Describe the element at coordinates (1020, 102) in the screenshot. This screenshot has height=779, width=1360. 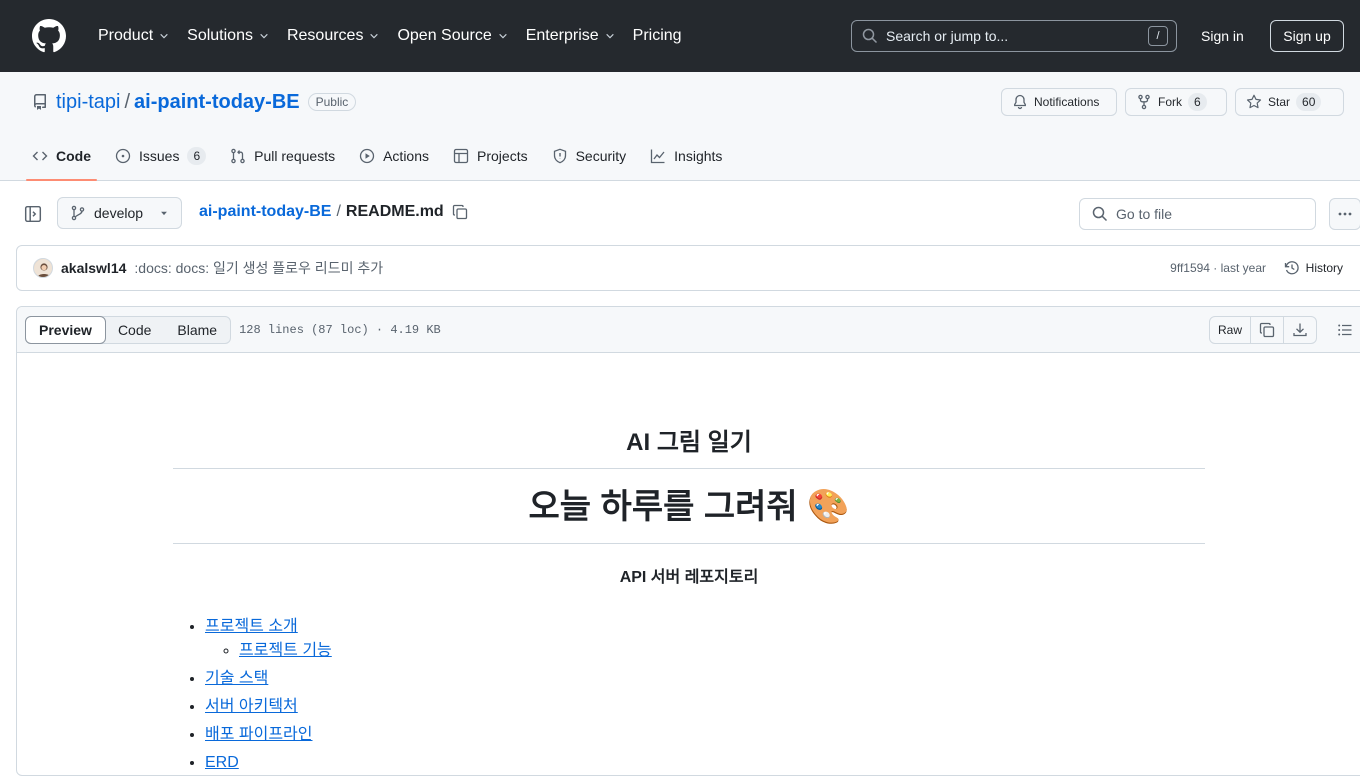
I see `bell-icon` at that location.